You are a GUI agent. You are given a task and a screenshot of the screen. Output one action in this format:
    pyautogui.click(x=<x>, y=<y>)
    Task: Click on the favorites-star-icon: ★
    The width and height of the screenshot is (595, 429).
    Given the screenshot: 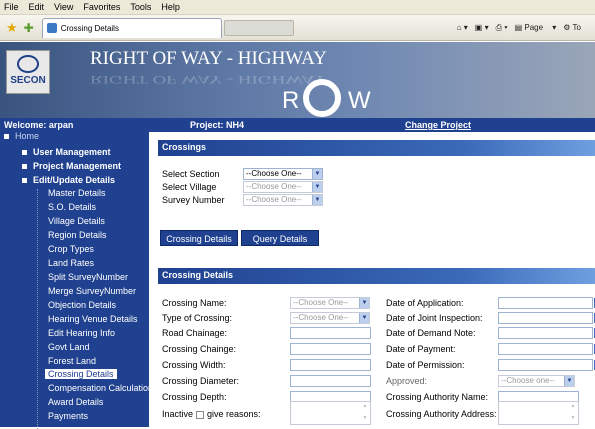 What is the action you would take?
    pyautogui.click(x=12, y=28)
    